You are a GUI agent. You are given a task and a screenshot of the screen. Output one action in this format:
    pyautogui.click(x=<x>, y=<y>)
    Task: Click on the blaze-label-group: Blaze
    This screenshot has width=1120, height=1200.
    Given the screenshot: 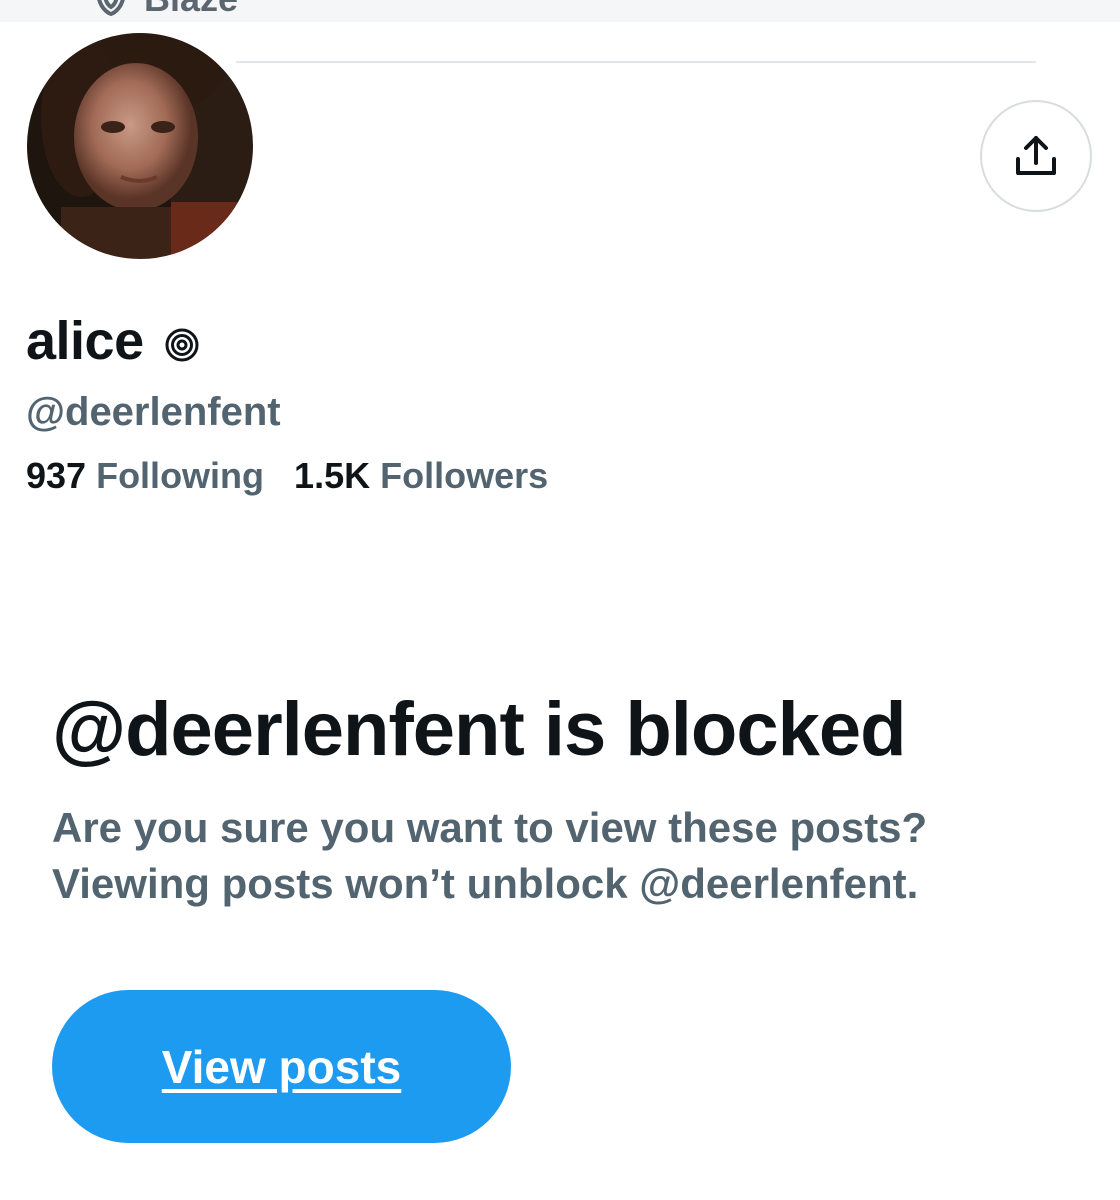 What is the action you would take?
    pyautogui.click(x=165, y=10)
    